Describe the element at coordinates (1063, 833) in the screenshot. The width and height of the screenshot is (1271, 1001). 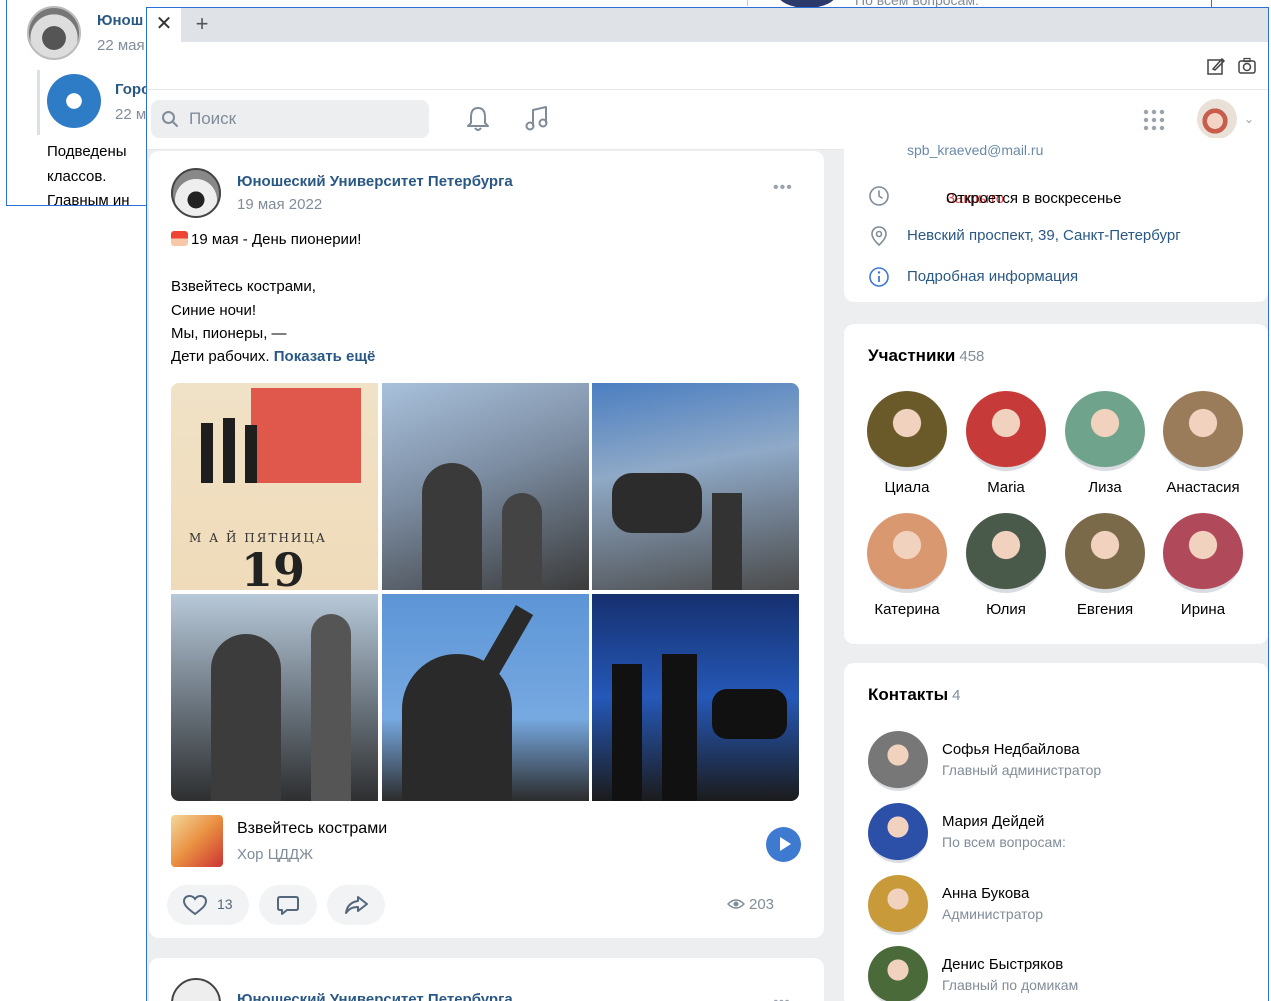
I see `contact-item: Мария Дейдей По всем вопросам:` at that location.